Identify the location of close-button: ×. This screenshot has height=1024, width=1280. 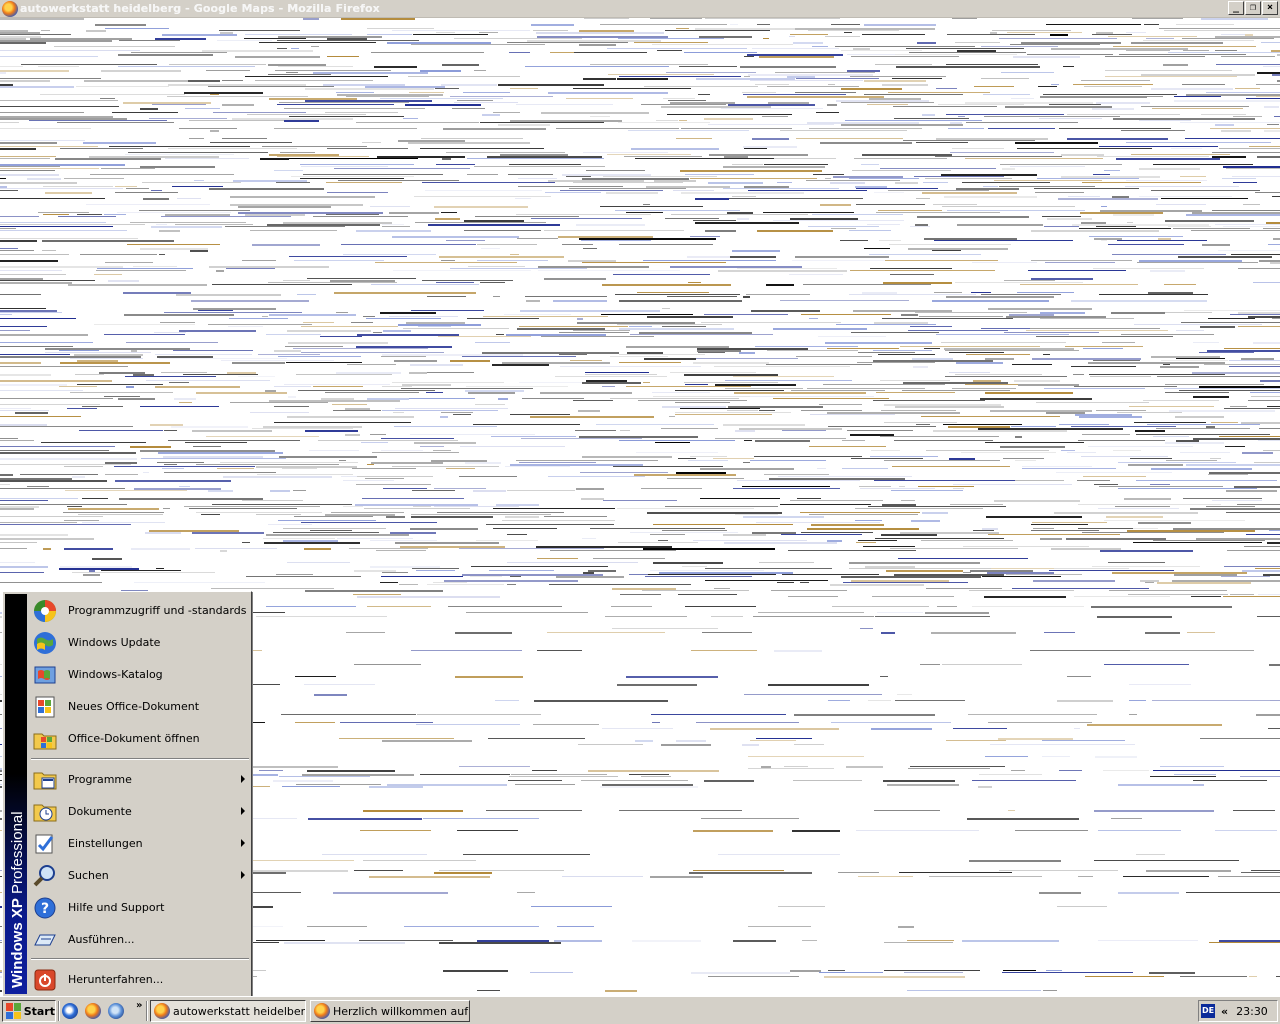
(1270, 8).